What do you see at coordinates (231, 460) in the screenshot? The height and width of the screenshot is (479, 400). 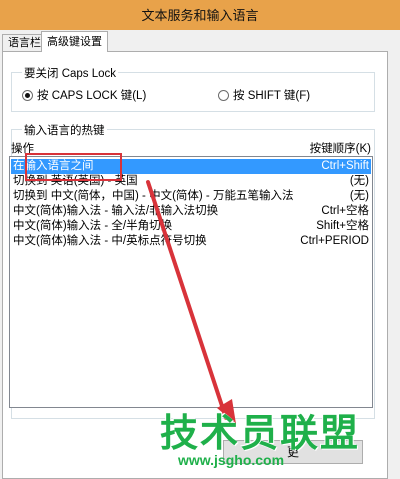 I see `watermark-url: www.jsgho.com` at bounding box center [231, 460].